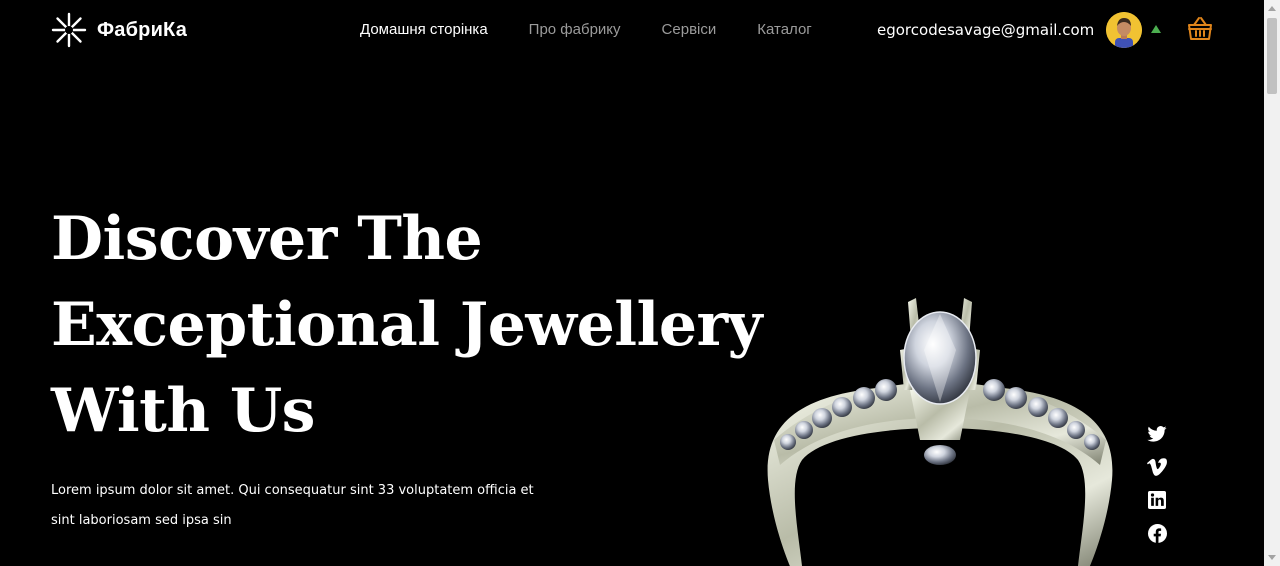 The width and height of the screenshot is (1280, 566). I want to click on user-email: egorcodesavage@gmail.com, so click(985, 30).